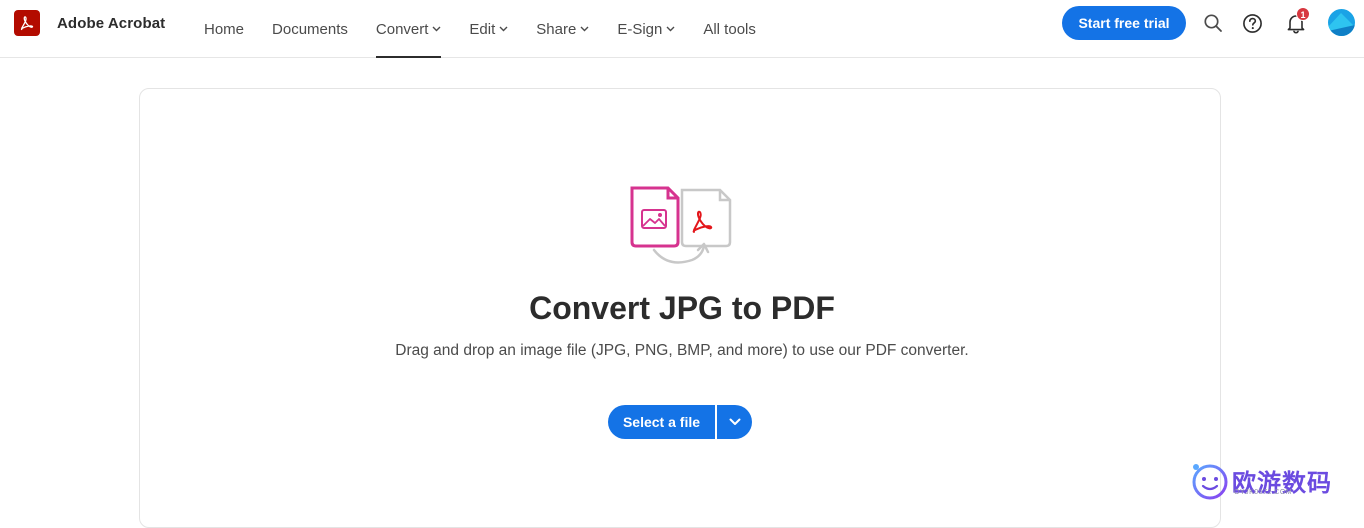 The width and height of the screenshot is (1364, 528). What do you see at coordinates (1341, 22) in the screenshot?
I see `avatar` at bounding box center [1341, 22].